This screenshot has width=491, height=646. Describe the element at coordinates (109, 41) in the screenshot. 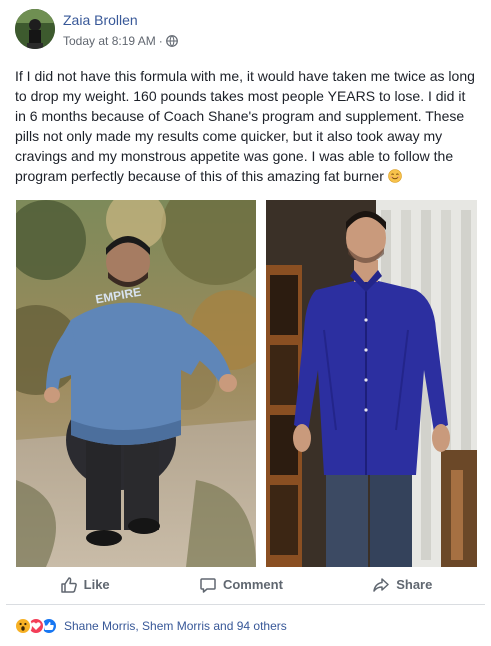

I see `timestamp: Today at 8:19 AM` at that location.